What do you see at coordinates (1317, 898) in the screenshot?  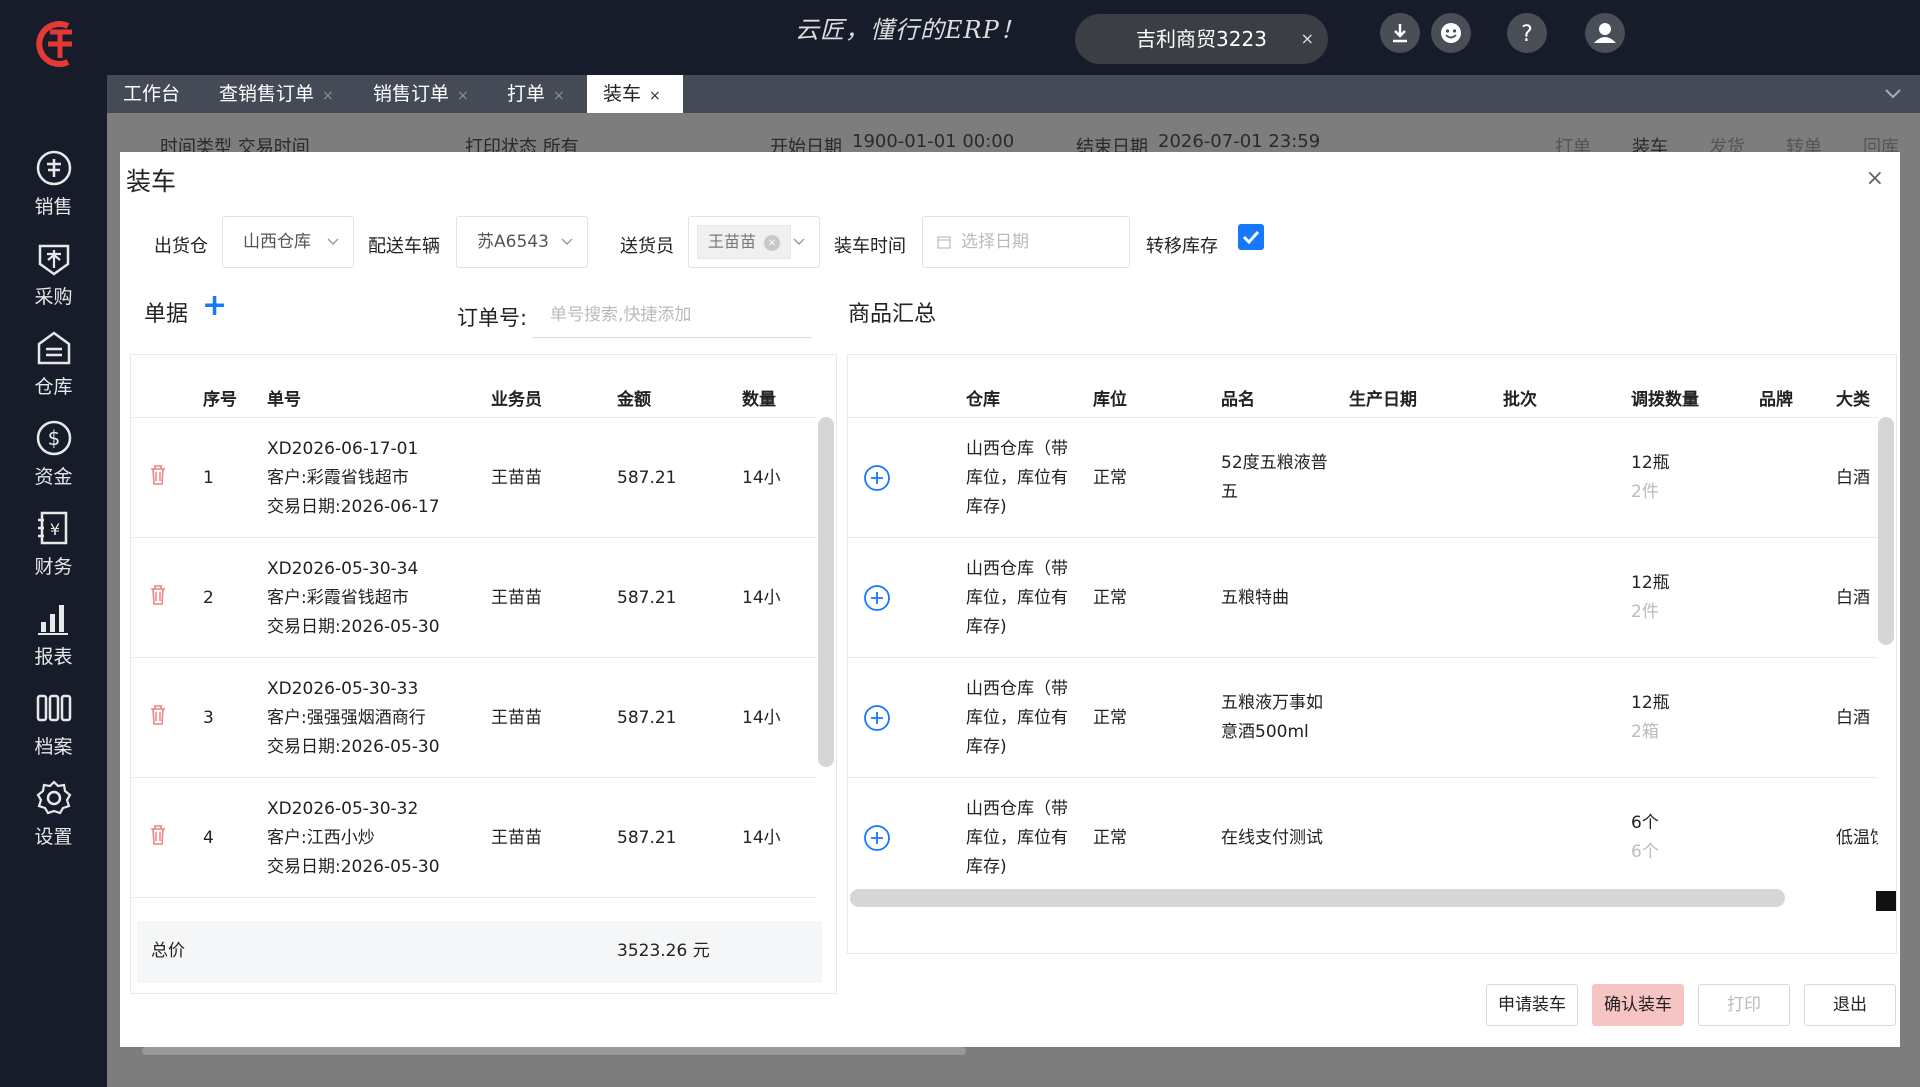 I see `summary-horizontal-scrollbar` at bounding box center [1317, 898].